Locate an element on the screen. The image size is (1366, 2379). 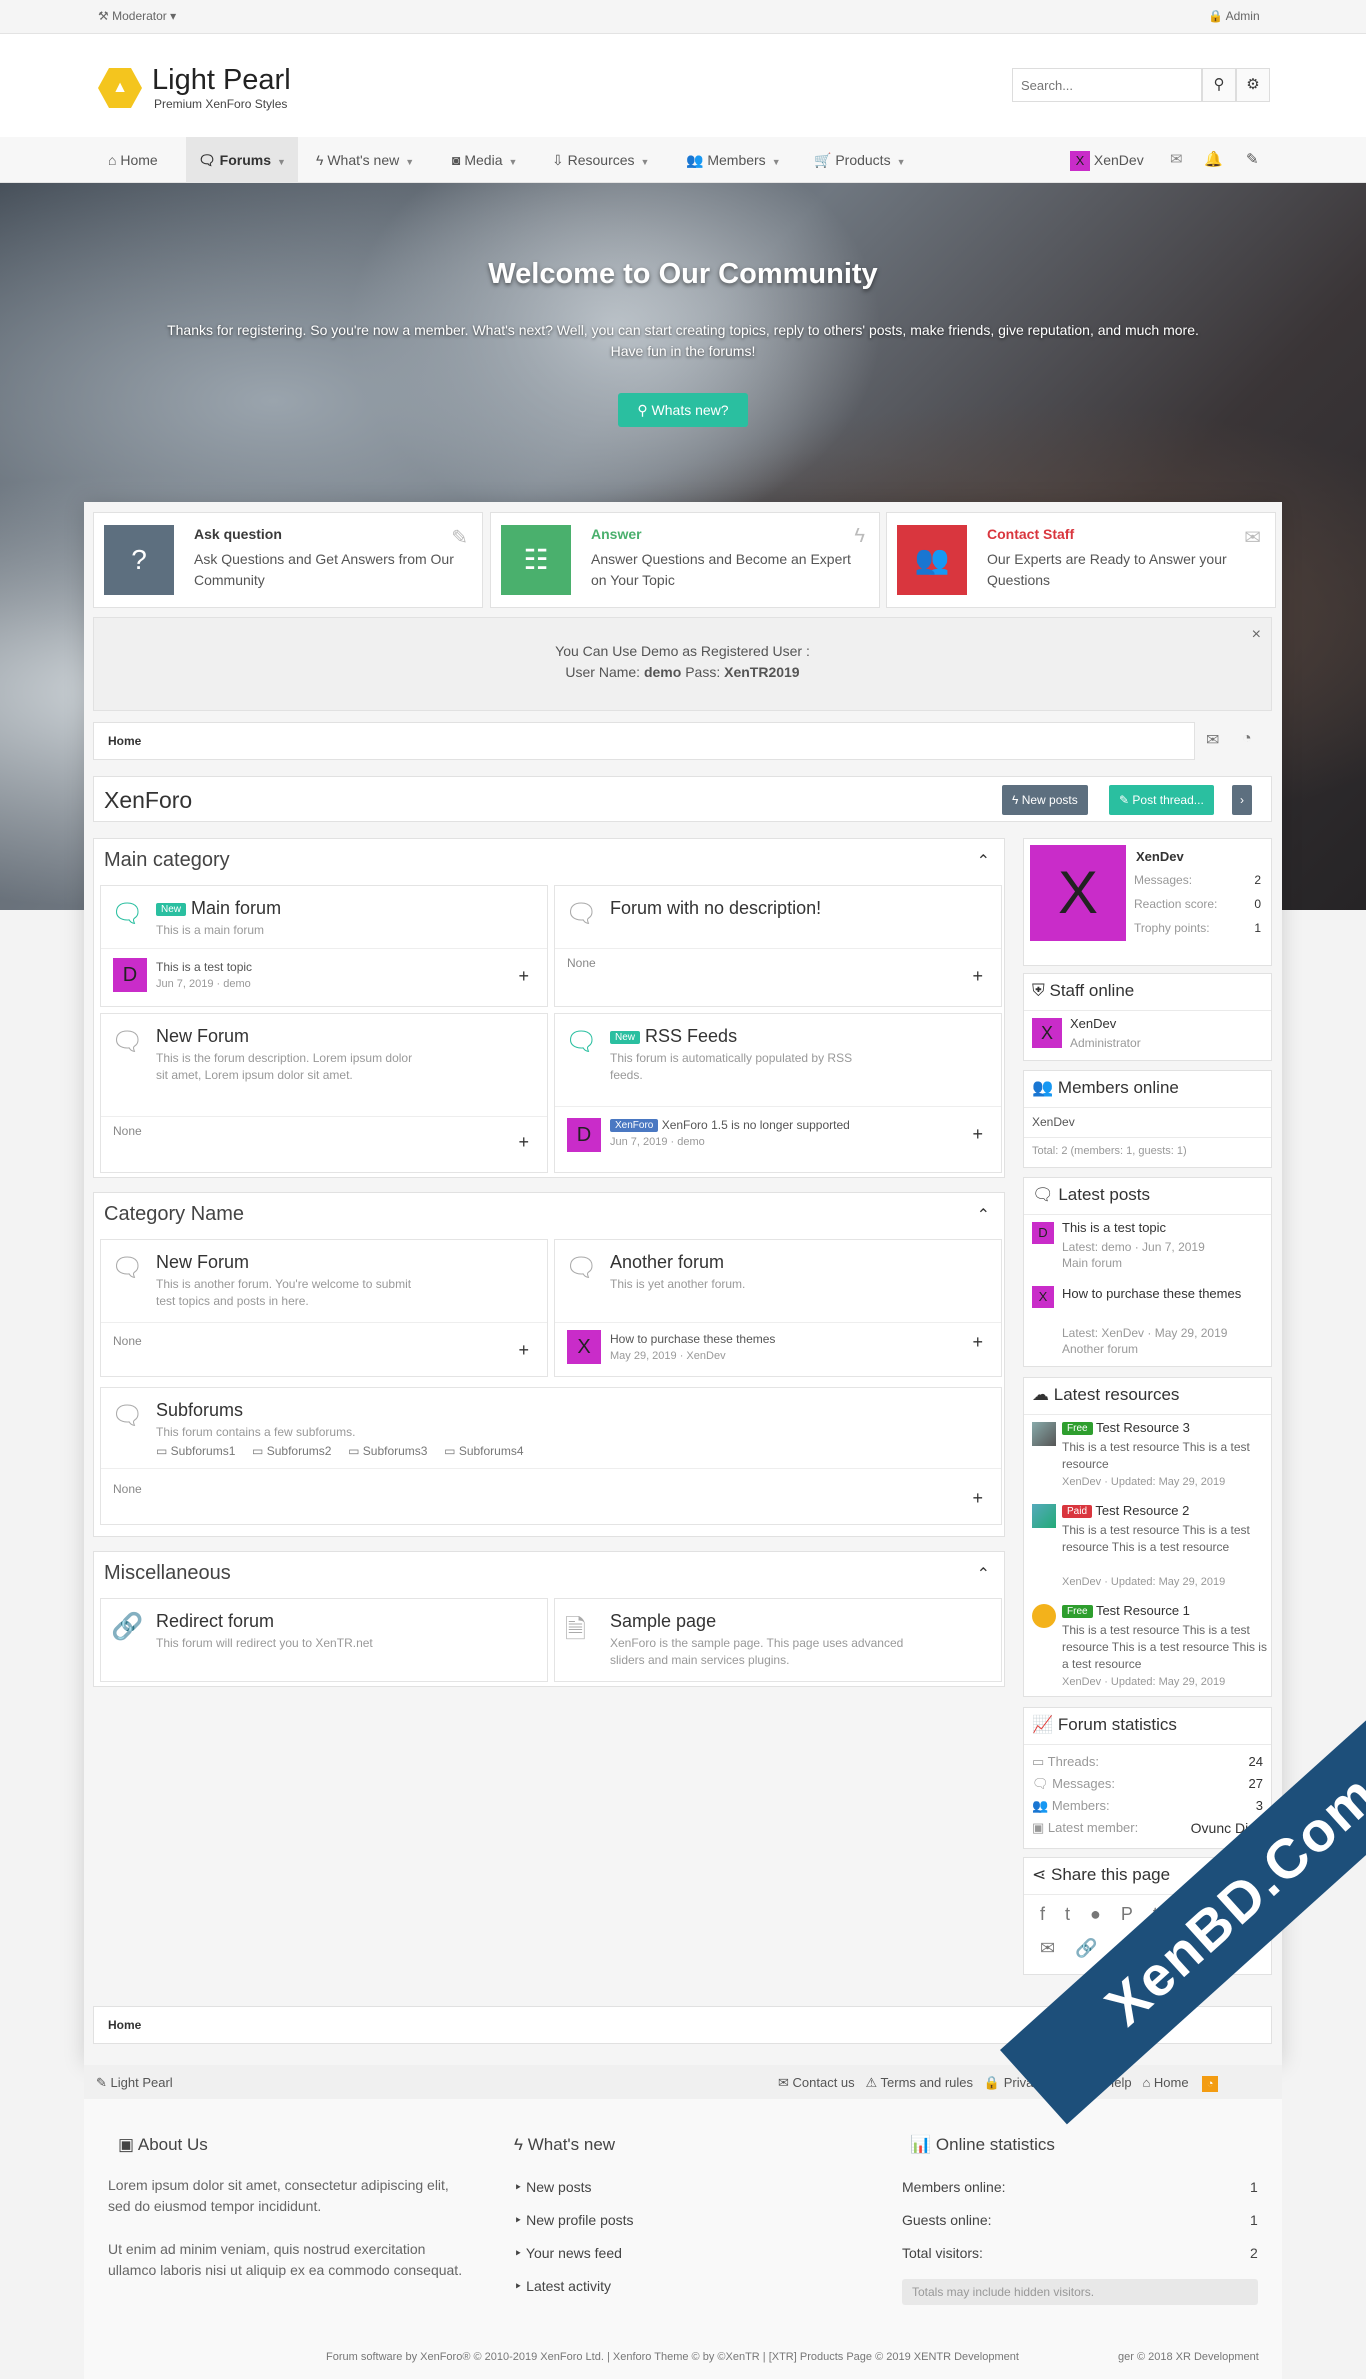
email-icon: ✉ is located at coordinates (1057, 1948).